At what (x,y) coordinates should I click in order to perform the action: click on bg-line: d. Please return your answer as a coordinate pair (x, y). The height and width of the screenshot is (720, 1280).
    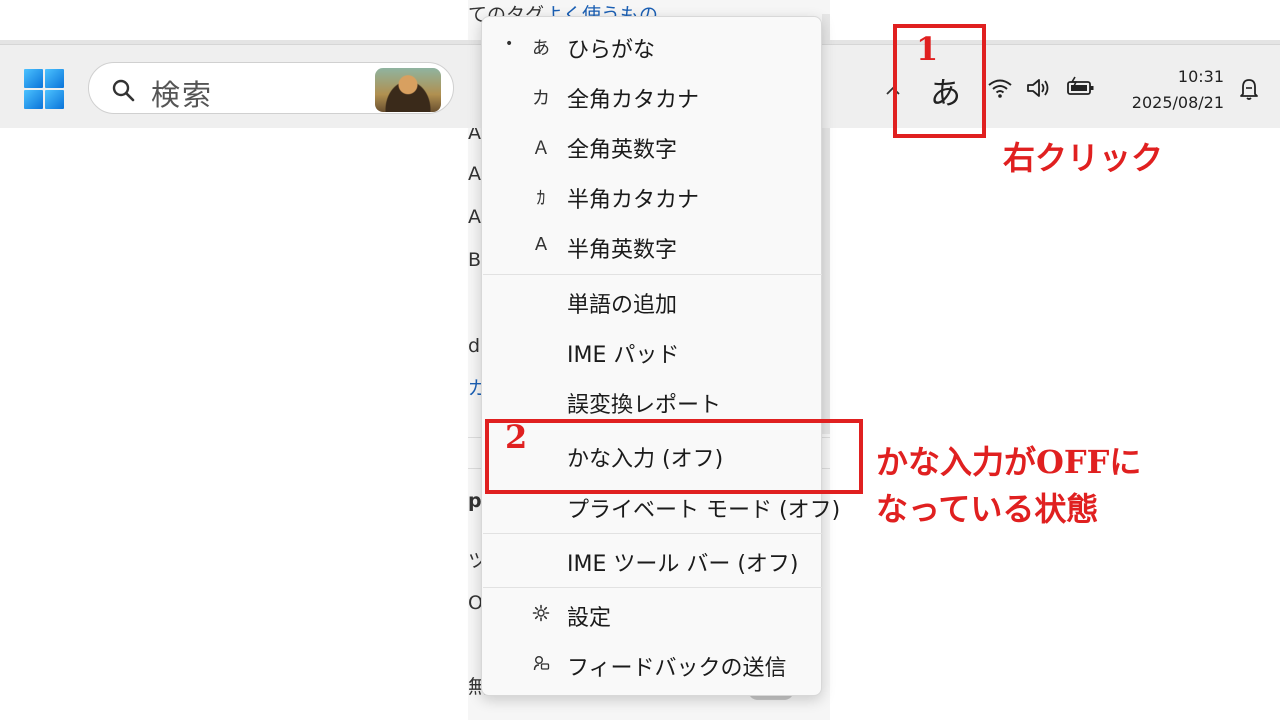
    Looking at the image, I should click on (474, 346).